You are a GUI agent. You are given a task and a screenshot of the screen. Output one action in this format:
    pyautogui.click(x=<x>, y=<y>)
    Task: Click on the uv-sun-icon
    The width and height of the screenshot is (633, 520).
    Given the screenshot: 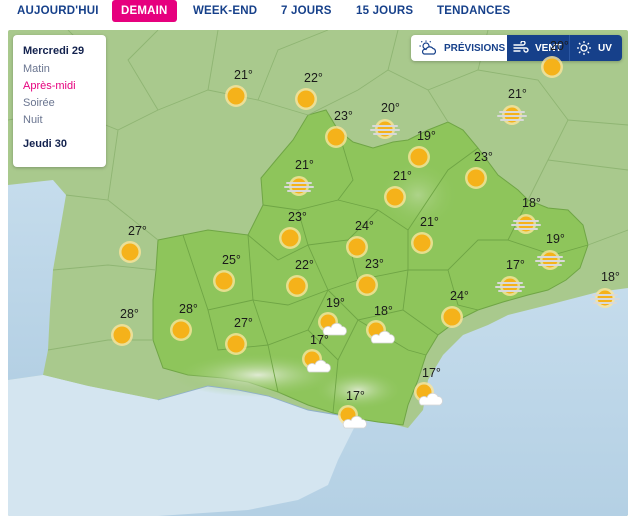 What is the action you would take?
    pyautogui.click(x=584, y=48)
    